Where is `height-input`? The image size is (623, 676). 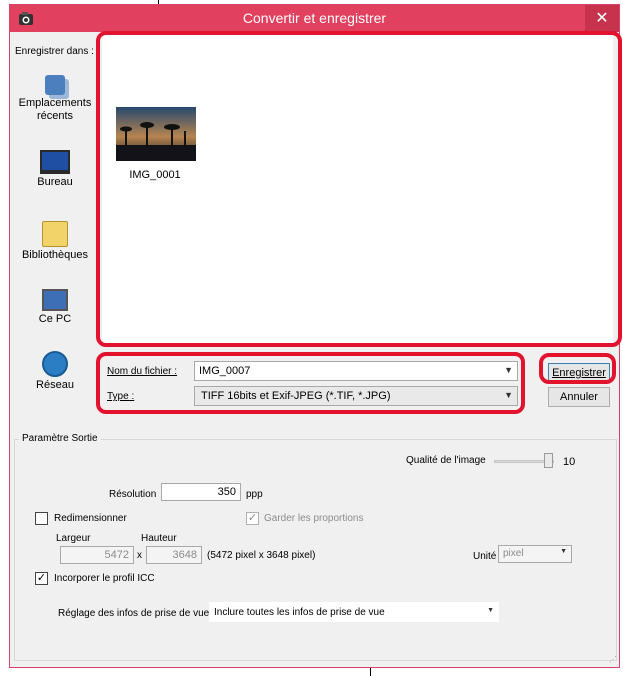
height-input is located at coordinates (174, 555).